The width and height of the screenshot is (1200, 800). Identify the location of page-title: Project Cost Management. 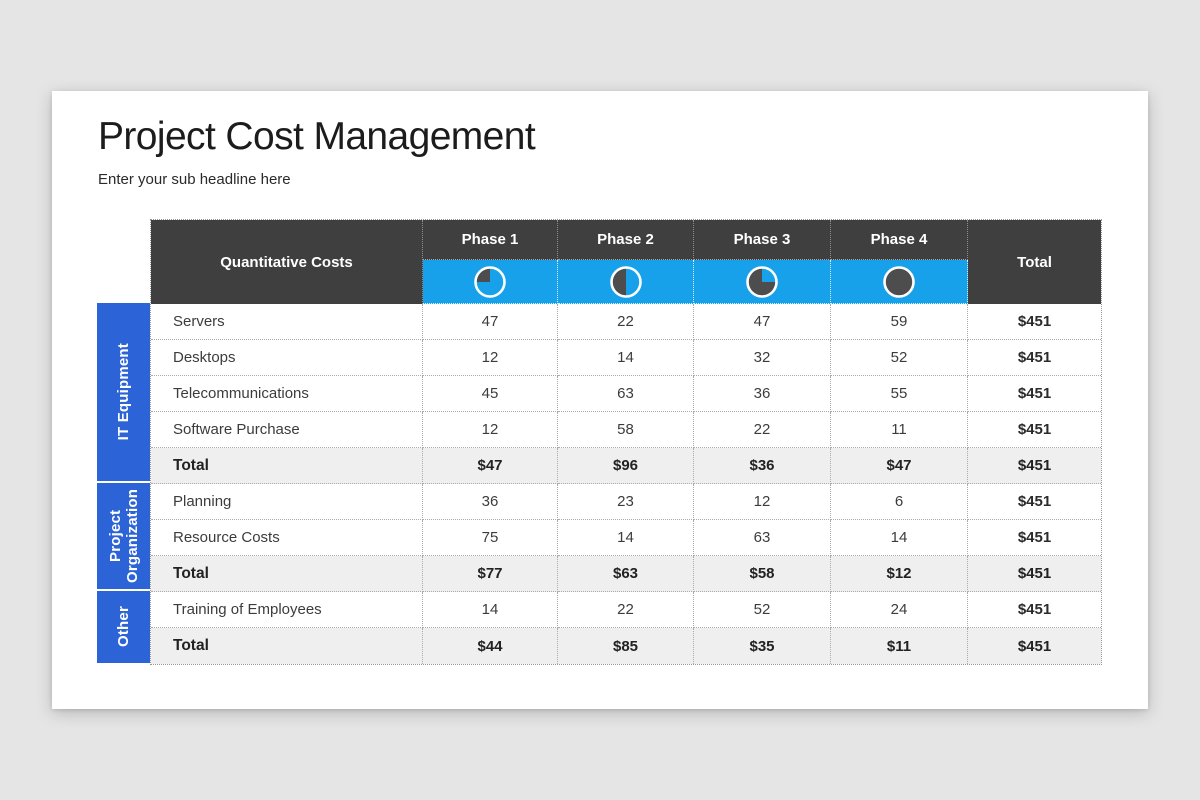
(317, 136).